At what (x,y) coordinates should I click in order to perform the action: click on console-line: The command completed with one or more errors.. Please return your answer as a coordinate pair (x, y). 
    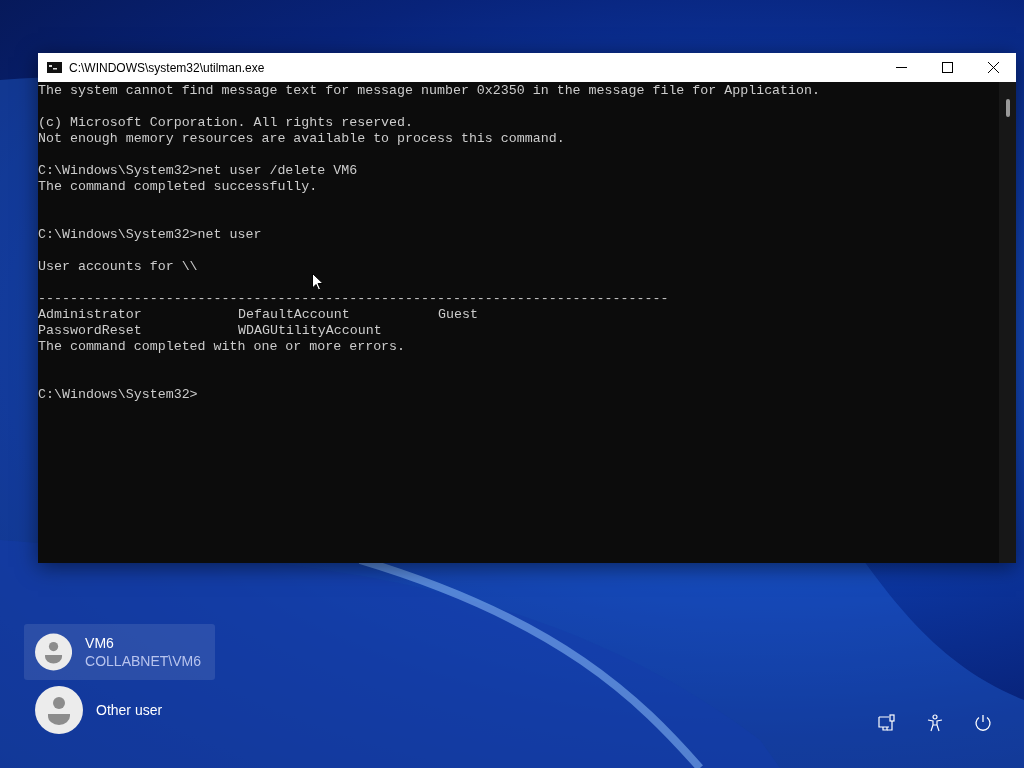
    Looking at the image, I should click on (222, 347).